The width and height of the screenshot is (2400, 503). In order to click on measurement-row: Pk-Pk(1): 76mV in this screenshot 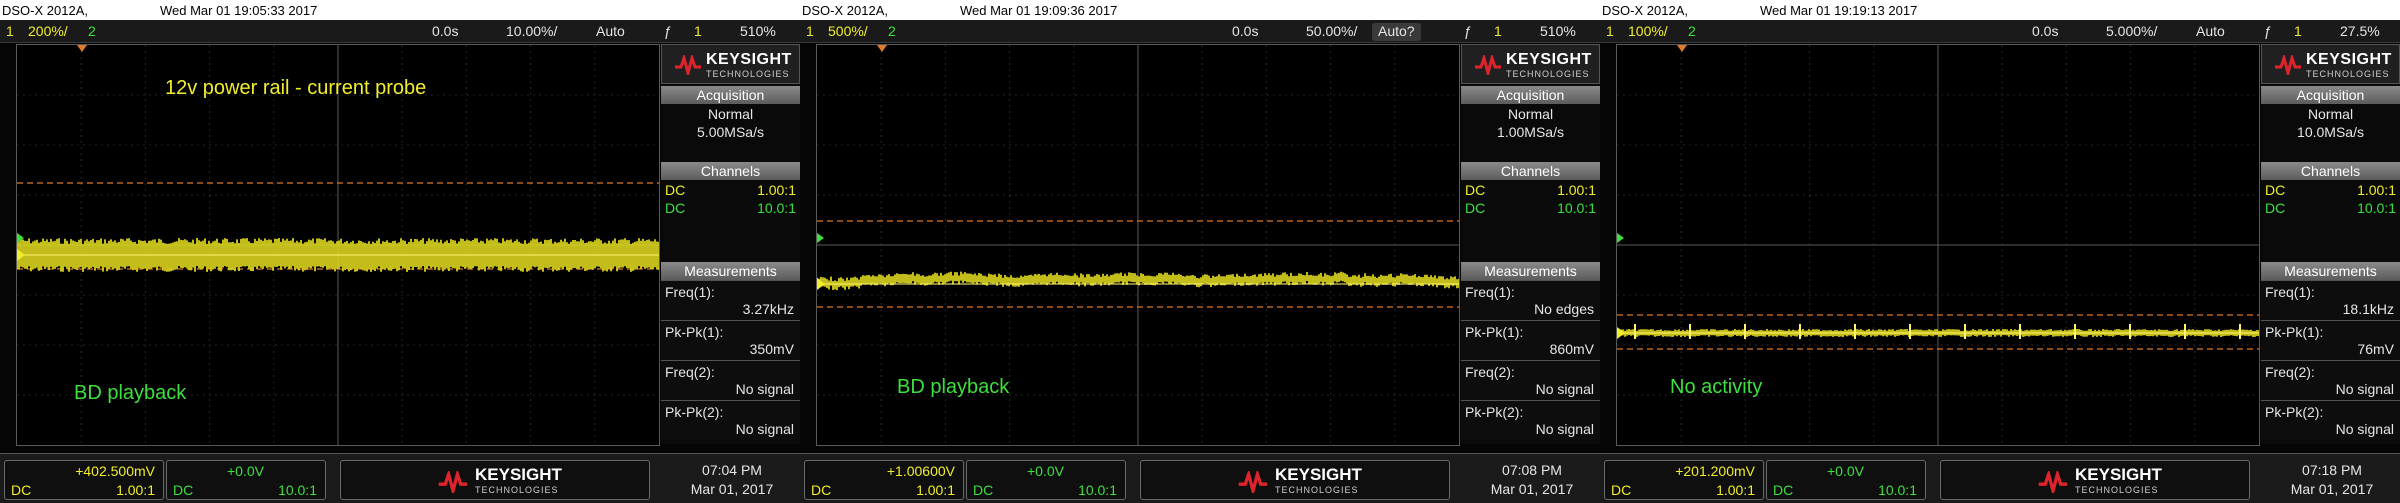, I will do `click(2330, 340)`.